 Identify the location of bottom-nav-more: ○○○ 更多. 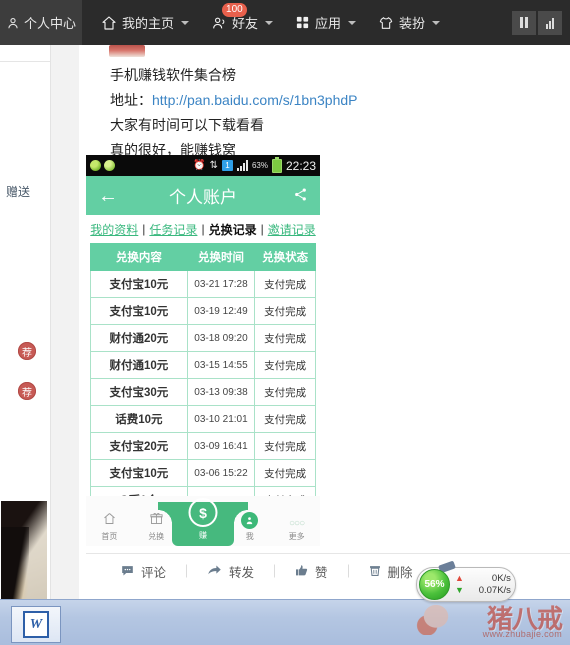
(296, 532).